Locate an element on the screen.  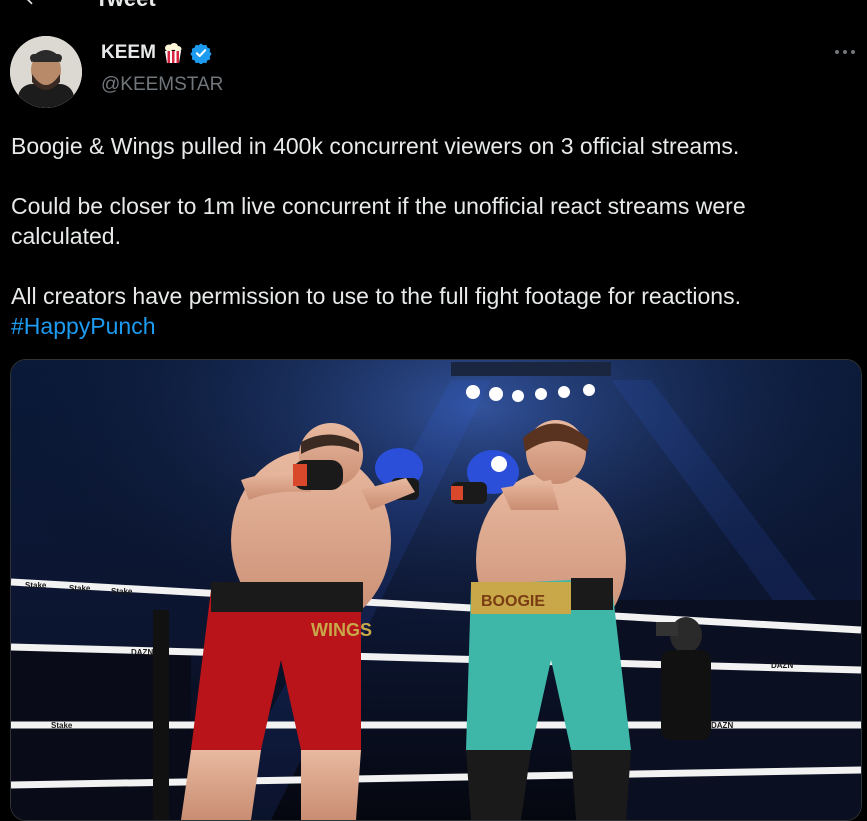
tweet-author: KEEM @KEEMSTAR is located at coordinates (435, 73).